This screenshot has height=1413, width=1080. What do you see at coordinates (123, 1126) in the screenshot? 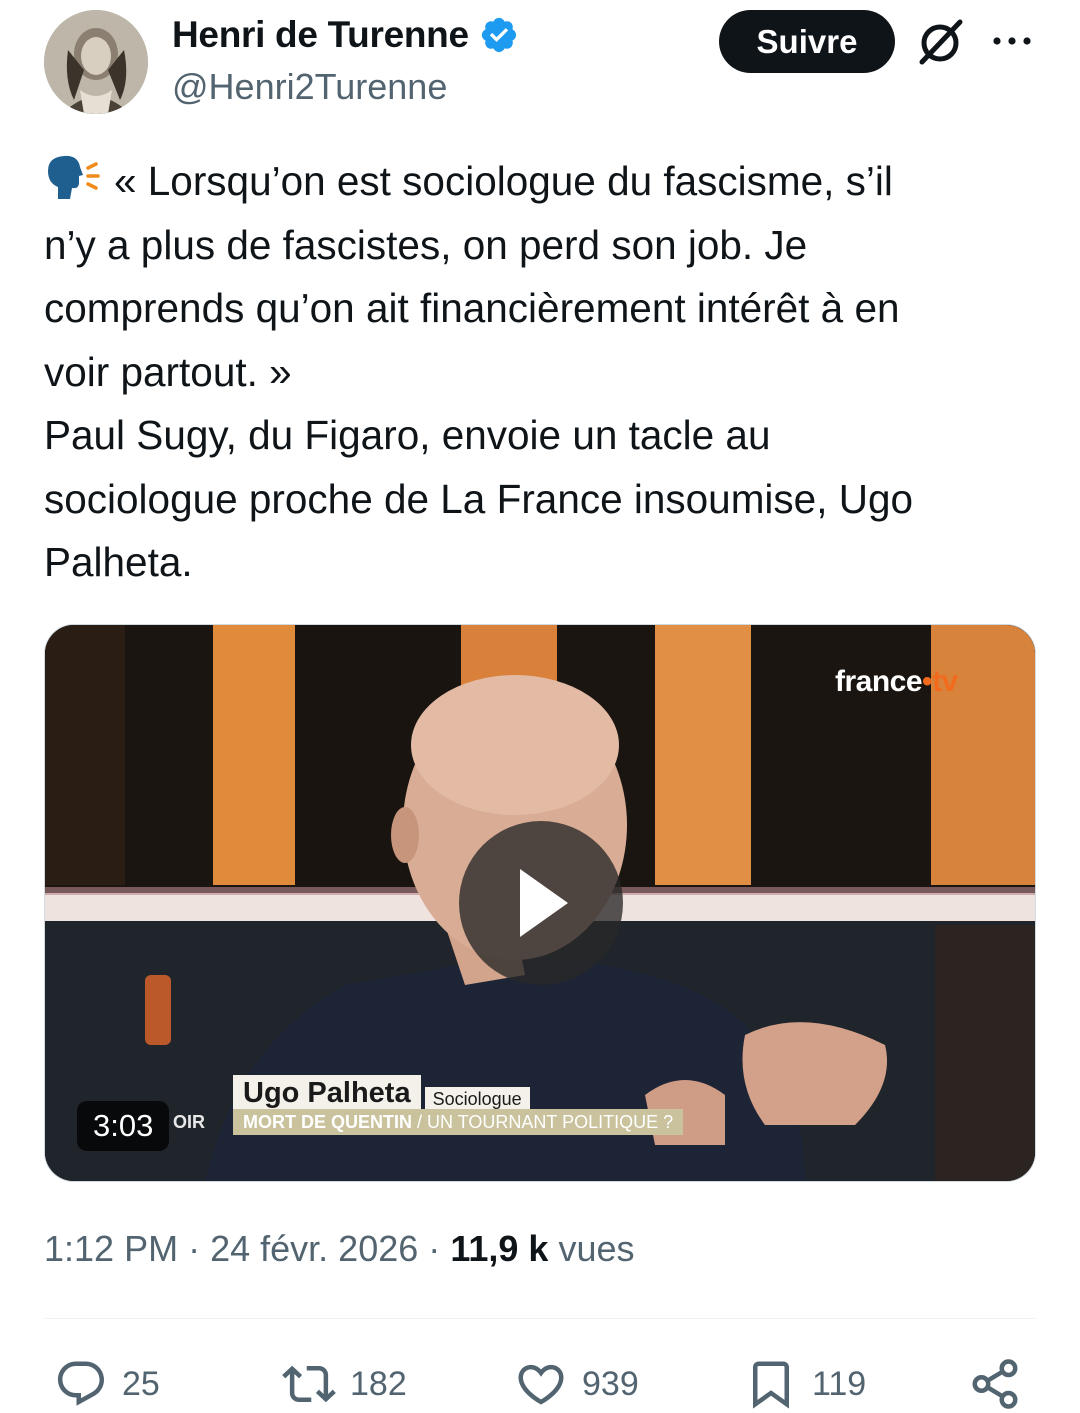
I see `video-duration: 3:03` at bounding box center [123, 1126].